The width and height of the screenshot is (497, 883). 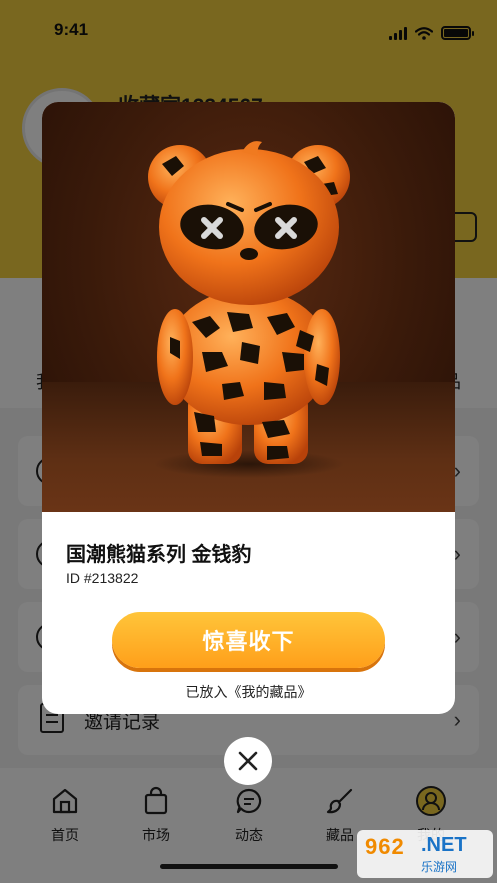 I want to click on watermark-suffix: .NET, so click(x=444, y=845).